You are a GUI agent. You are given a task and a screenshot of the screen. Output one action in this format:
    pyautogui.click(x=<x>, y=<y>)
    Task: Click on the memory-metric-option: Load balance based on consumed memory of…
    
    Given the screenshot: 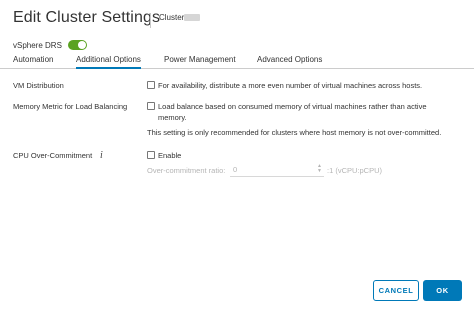 What is the action you would take?
    pyautogui.click(x=286, y=112)
    